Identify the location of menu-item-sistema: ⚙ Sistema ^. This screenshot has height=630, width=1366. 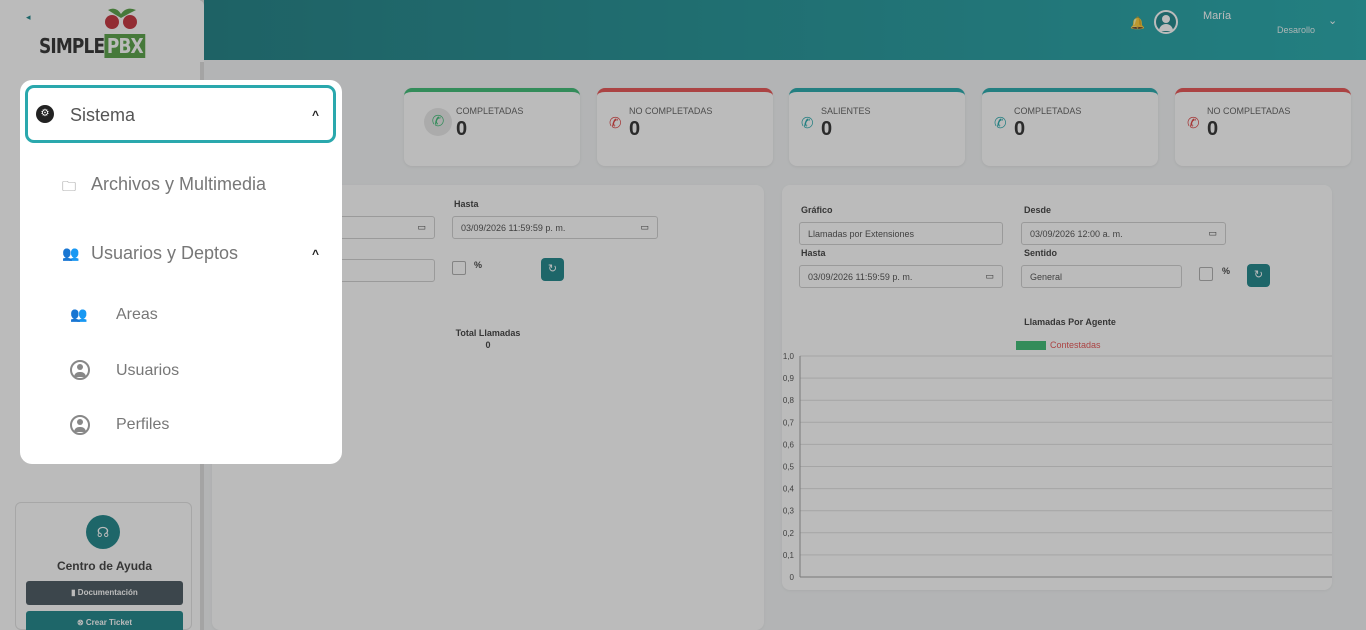
(180, 114).